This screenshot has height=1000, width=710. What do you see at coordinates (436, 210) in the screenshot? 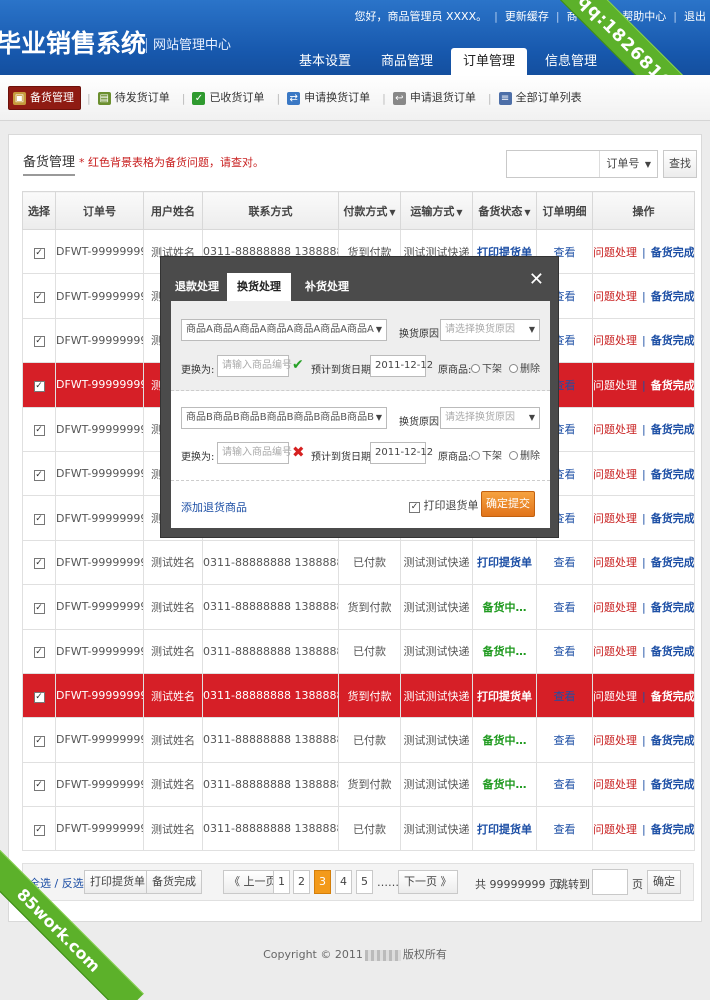
I see `column-header: 运输方式 ▼` at bounding box center [436, 210].